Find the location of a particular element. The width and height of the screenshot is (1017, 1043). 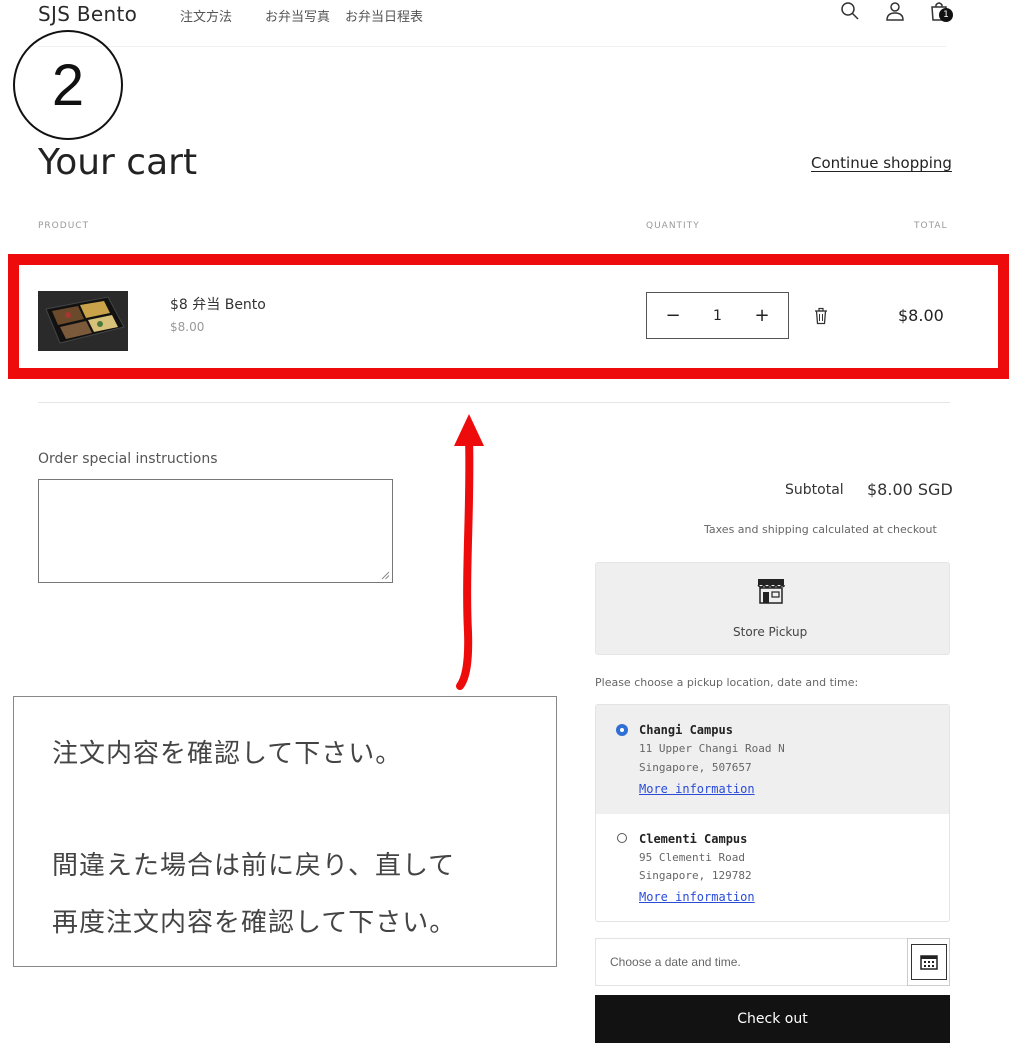

subtotal-label: Subtotal is located at coordinates (814, 490).